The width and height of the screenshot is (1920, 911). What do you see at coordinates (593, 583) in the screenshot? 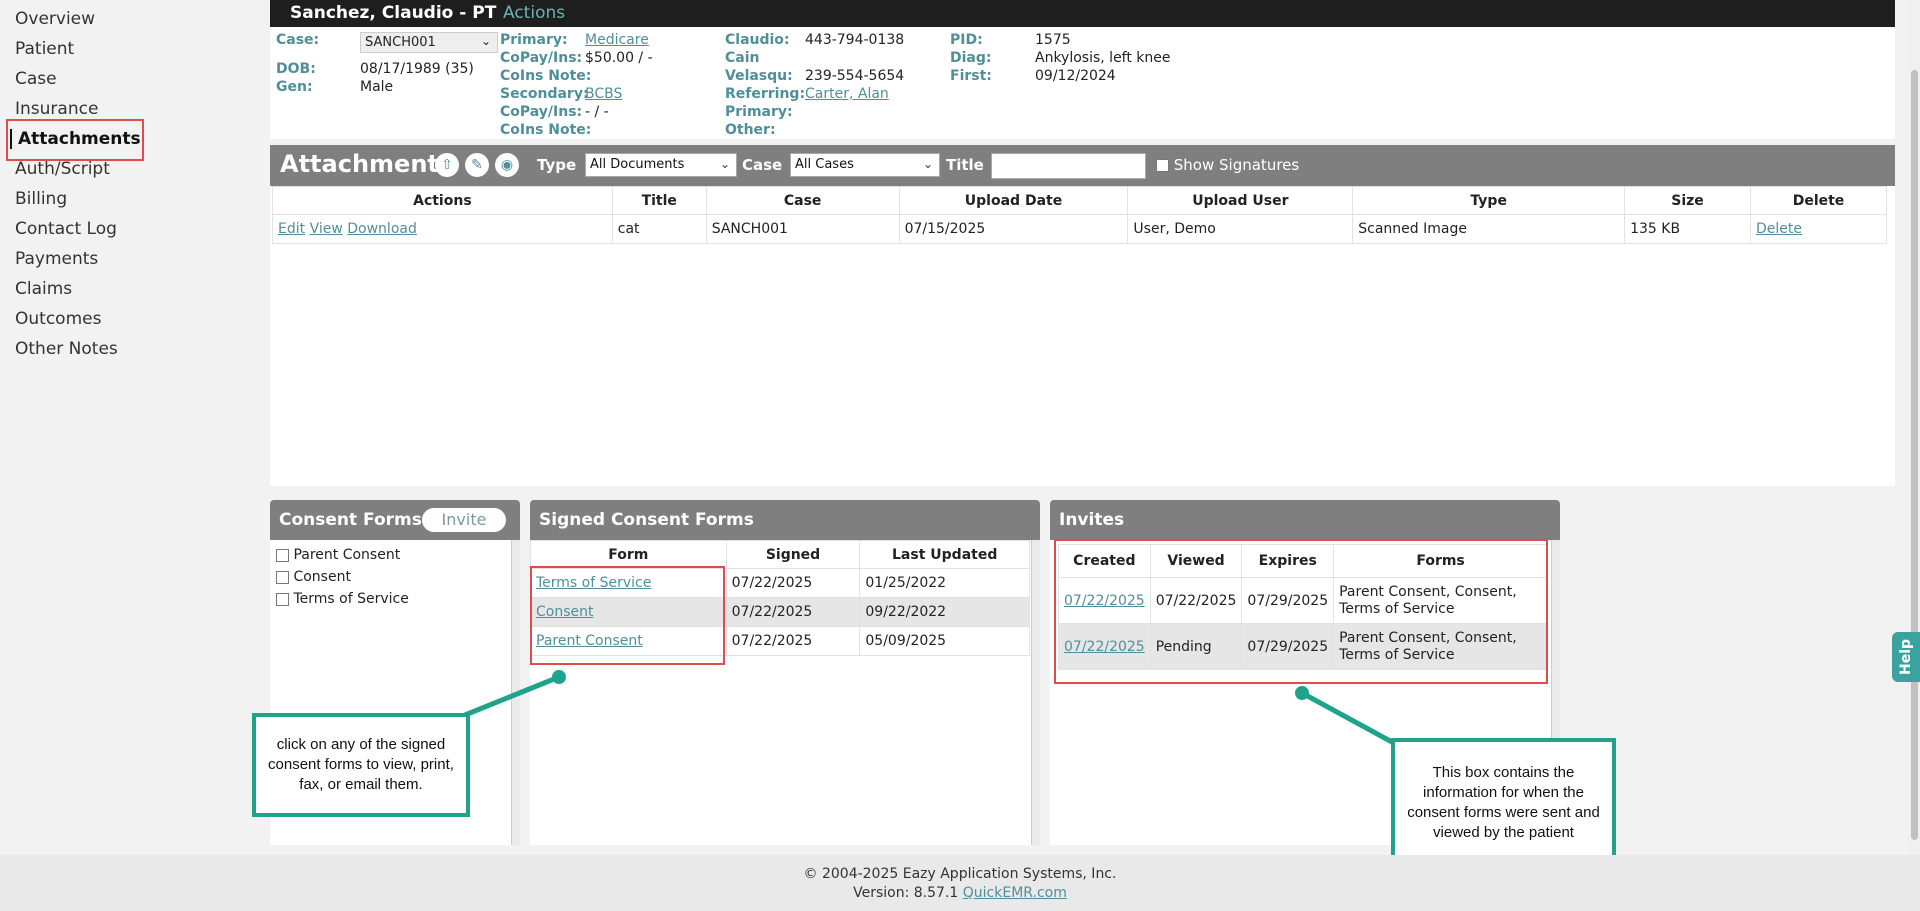
I see `signed-form-link: Terms of Service` at bounding box center [593, 583].